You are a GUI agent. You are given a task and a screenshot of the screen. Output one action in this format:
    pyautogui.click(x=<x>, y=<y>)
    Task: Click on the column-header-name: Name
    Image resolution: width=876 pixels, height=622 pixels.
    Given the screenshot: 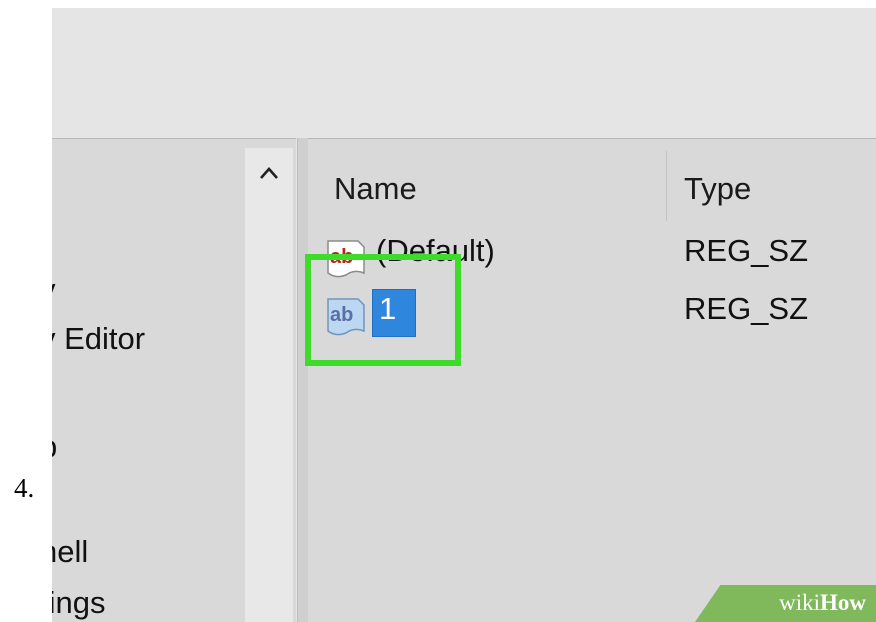 What is the action you would take?
    pyautogui.click(x=375, y=189)
    